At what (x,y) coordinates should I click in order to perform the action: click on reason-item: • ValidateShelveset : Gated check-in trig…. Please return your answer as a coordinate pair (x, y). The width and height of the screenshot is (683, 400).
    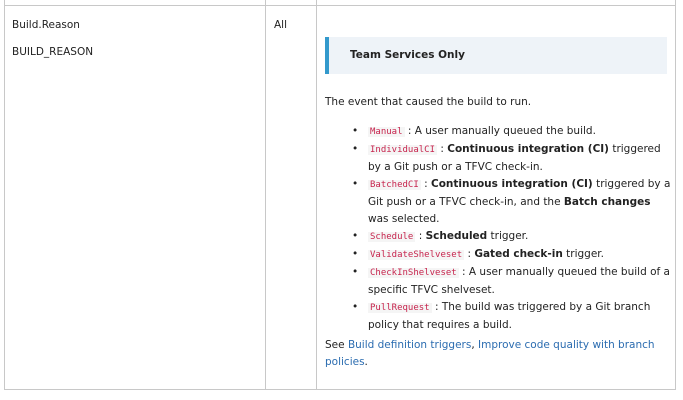
    Looking at the image, I should click on (512, 255).